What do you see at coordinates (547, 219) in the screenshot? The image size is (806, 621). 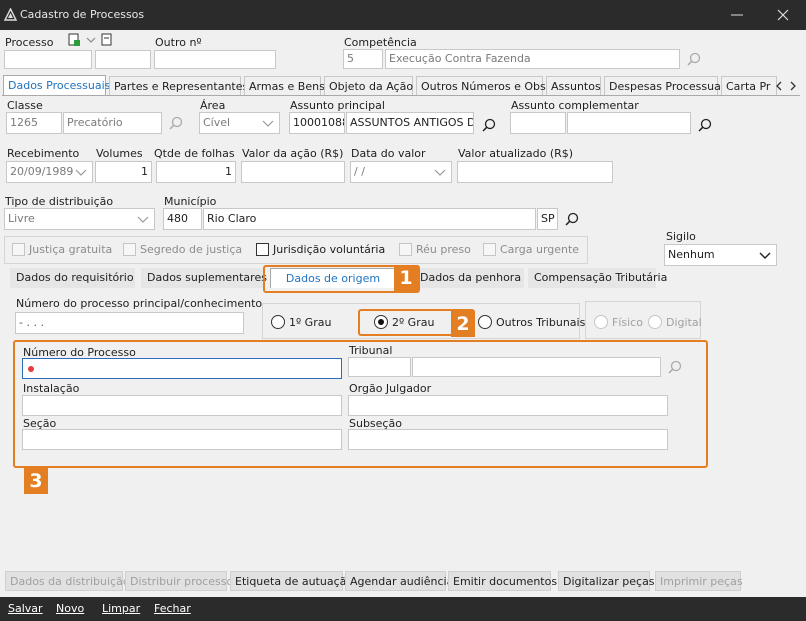 I see `municipio-uf-field: SP` at bounding box center [547, 219].